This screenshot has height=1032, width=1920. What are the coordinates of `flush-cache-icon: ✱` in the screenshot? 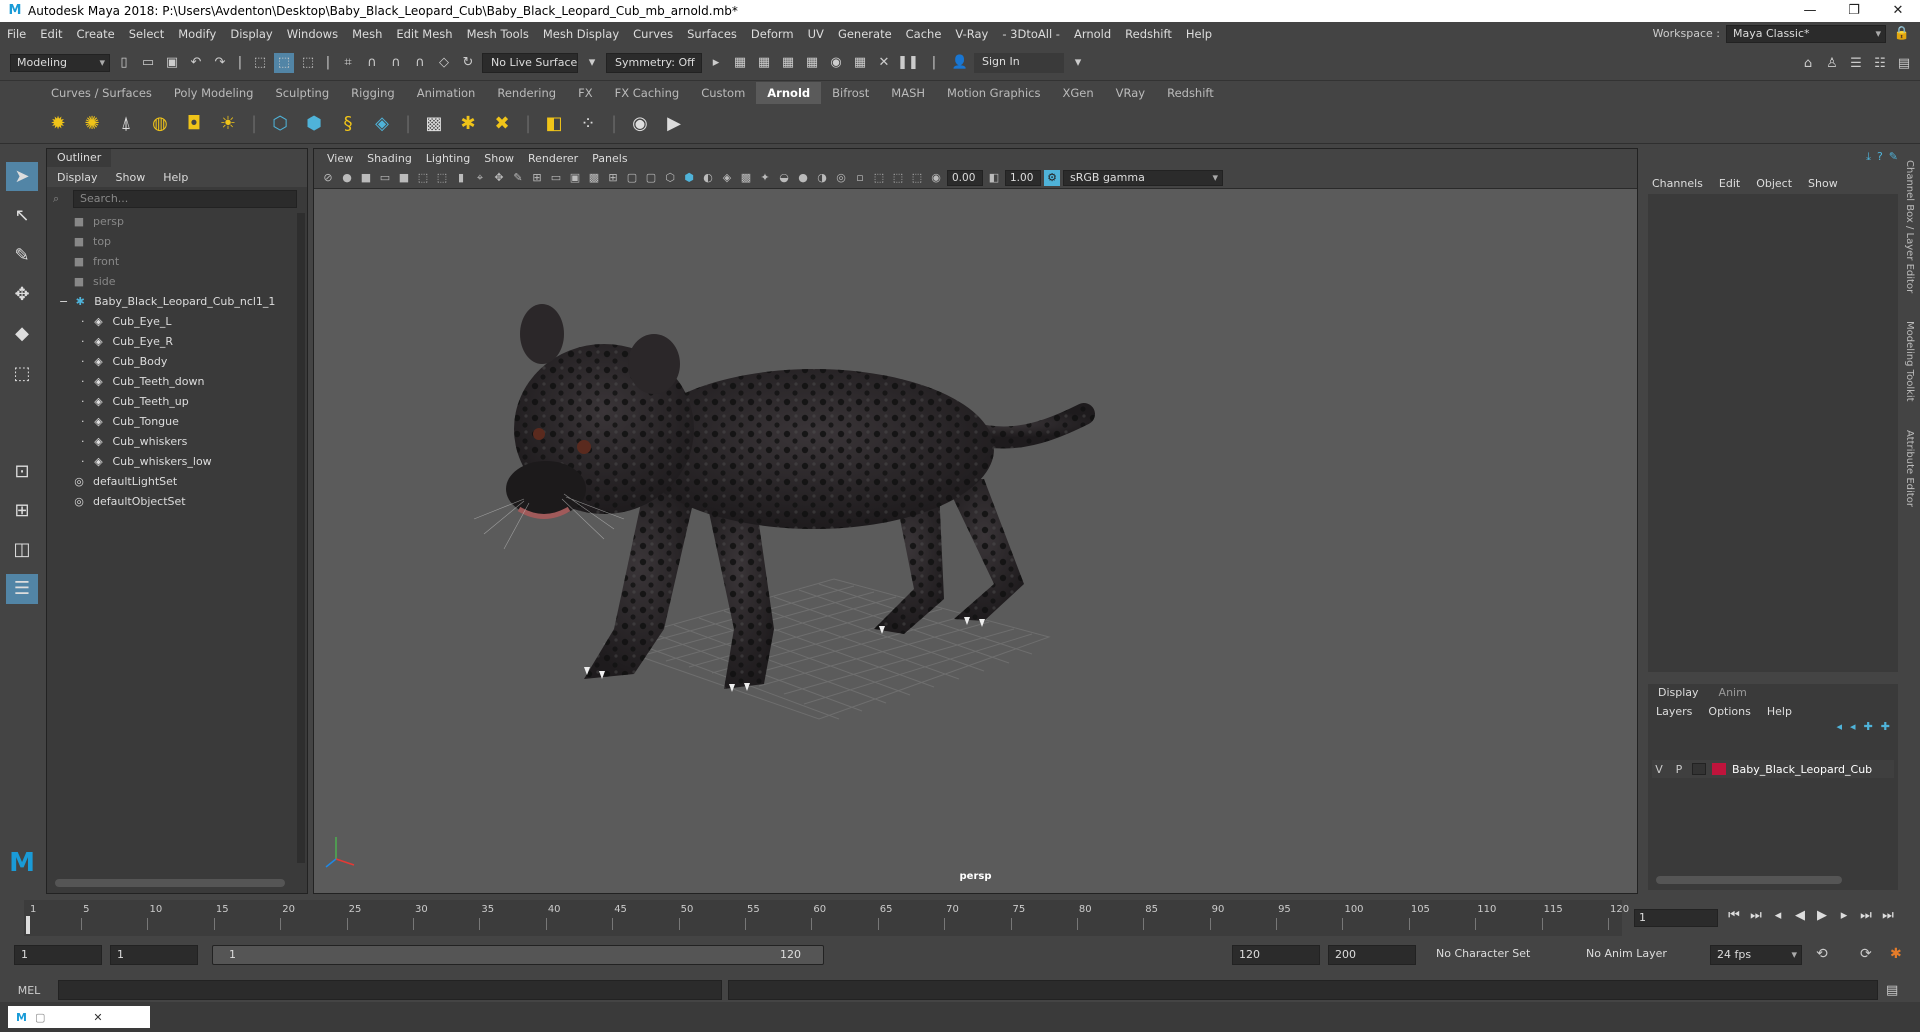 It's located at (468, 124).